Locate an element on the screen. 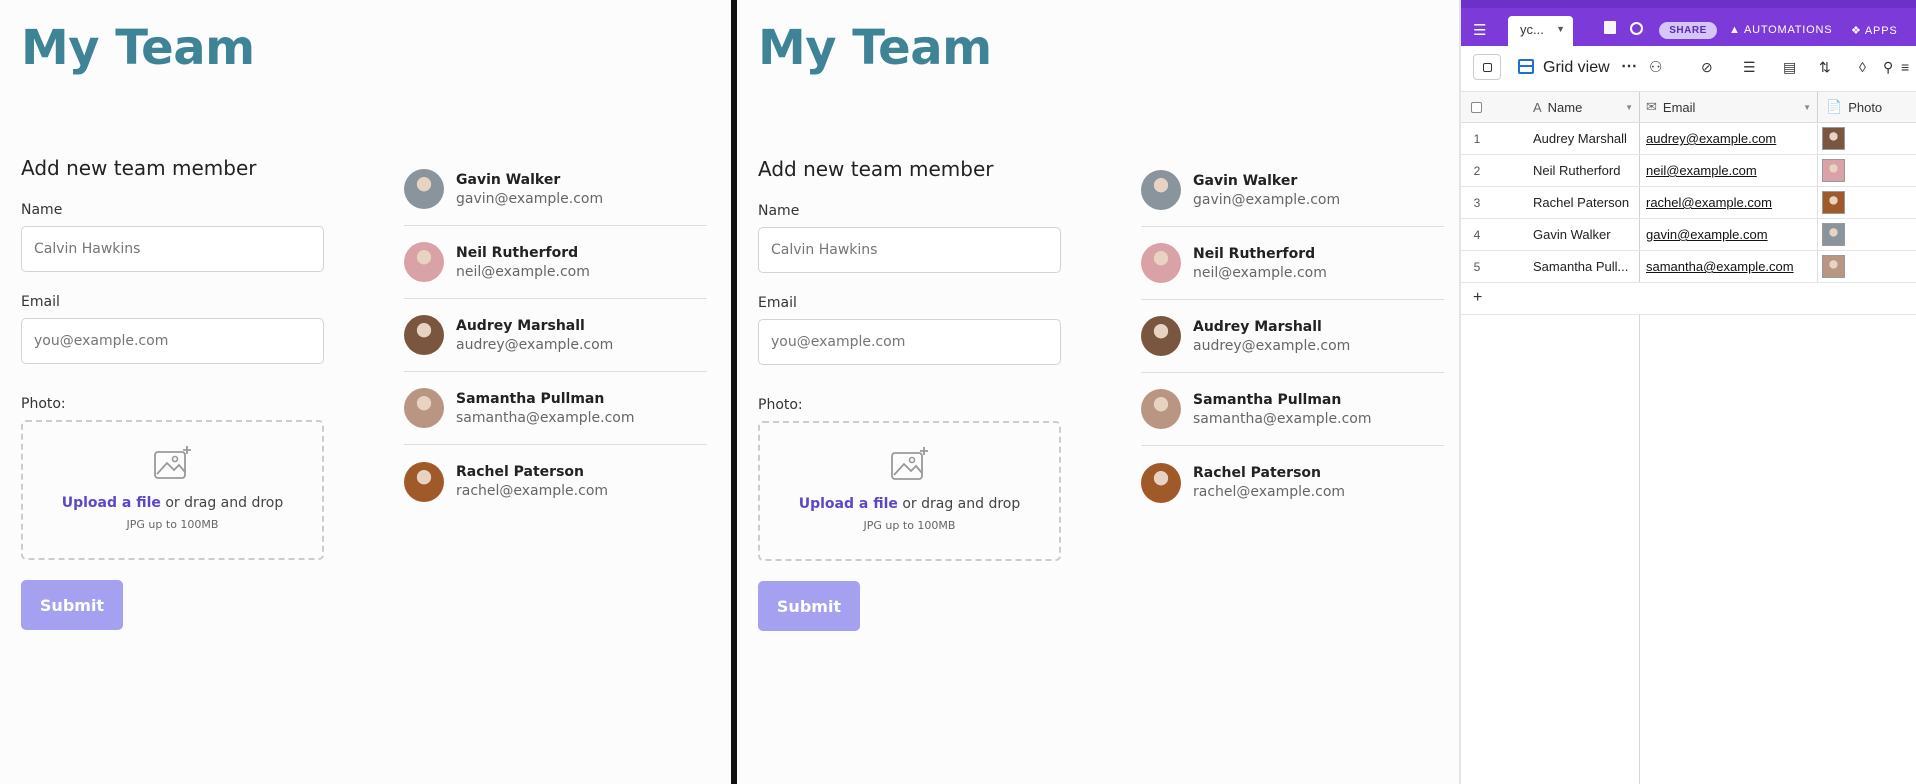  view-toolbar: Grid view ⋯ ⚇ ⊘ ☰ ▤ ⇅ ◊ ⚲ ≡ is located at coordinates (1688, 69).